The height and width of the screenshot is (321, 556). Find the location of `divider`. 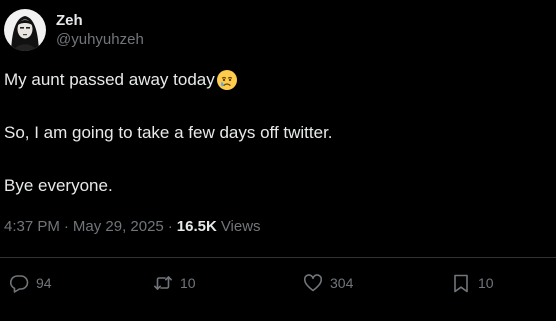

divider is located at coordinates (278, 257).